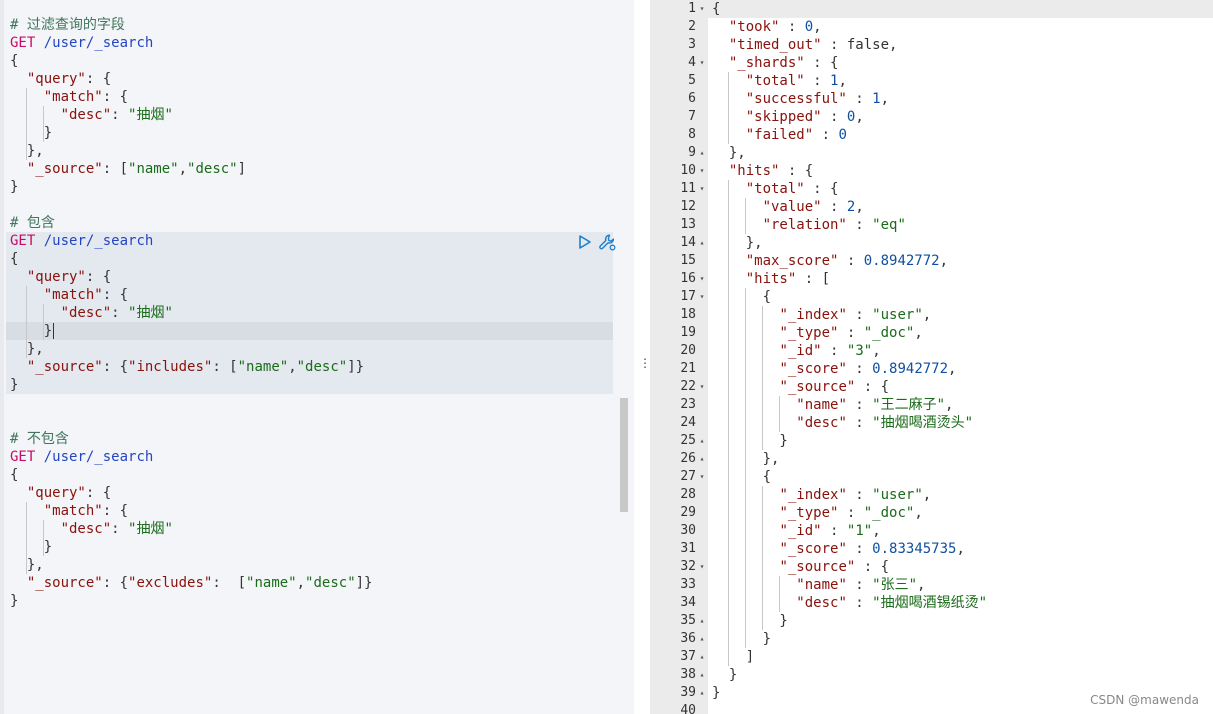 The height and width of the screenshot is (714, 1213). What do you see at coordinates (688, 602) in the screenshot?
I see `line-number: 34` at bounding box center [688, 602].